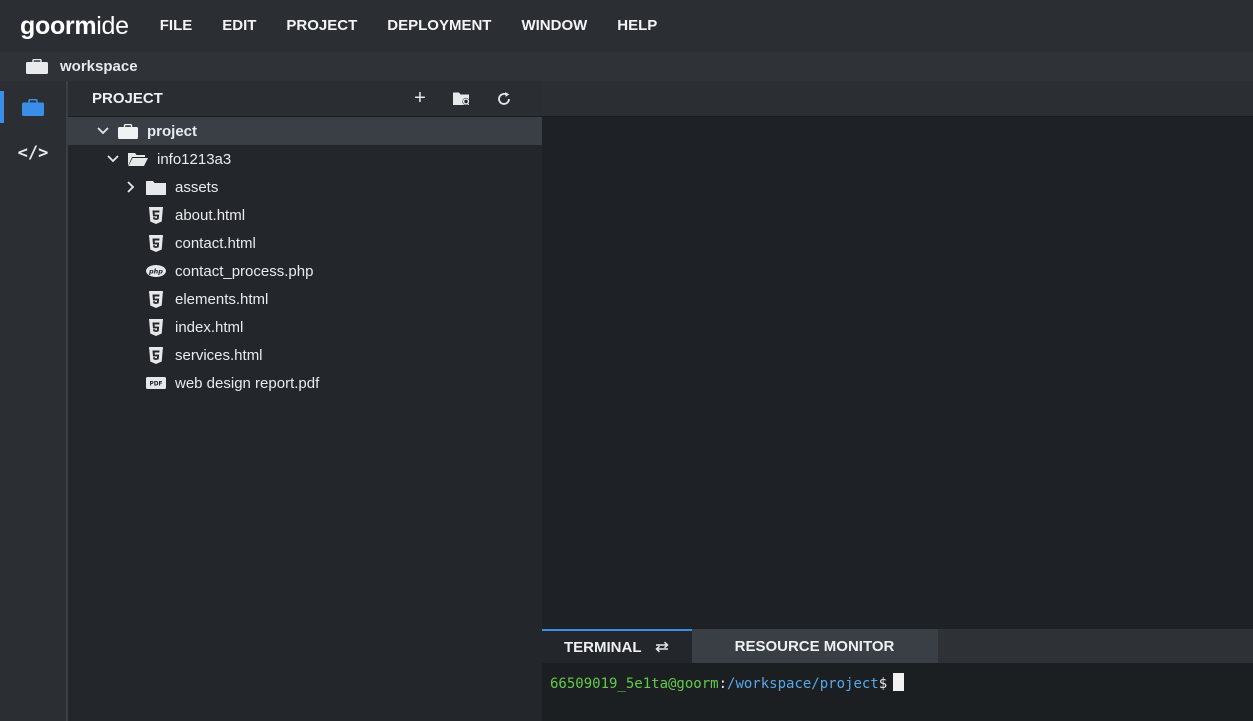 This screenshot has height=721, width=1253. I want to click on refresh-icon, so click(504, 98).